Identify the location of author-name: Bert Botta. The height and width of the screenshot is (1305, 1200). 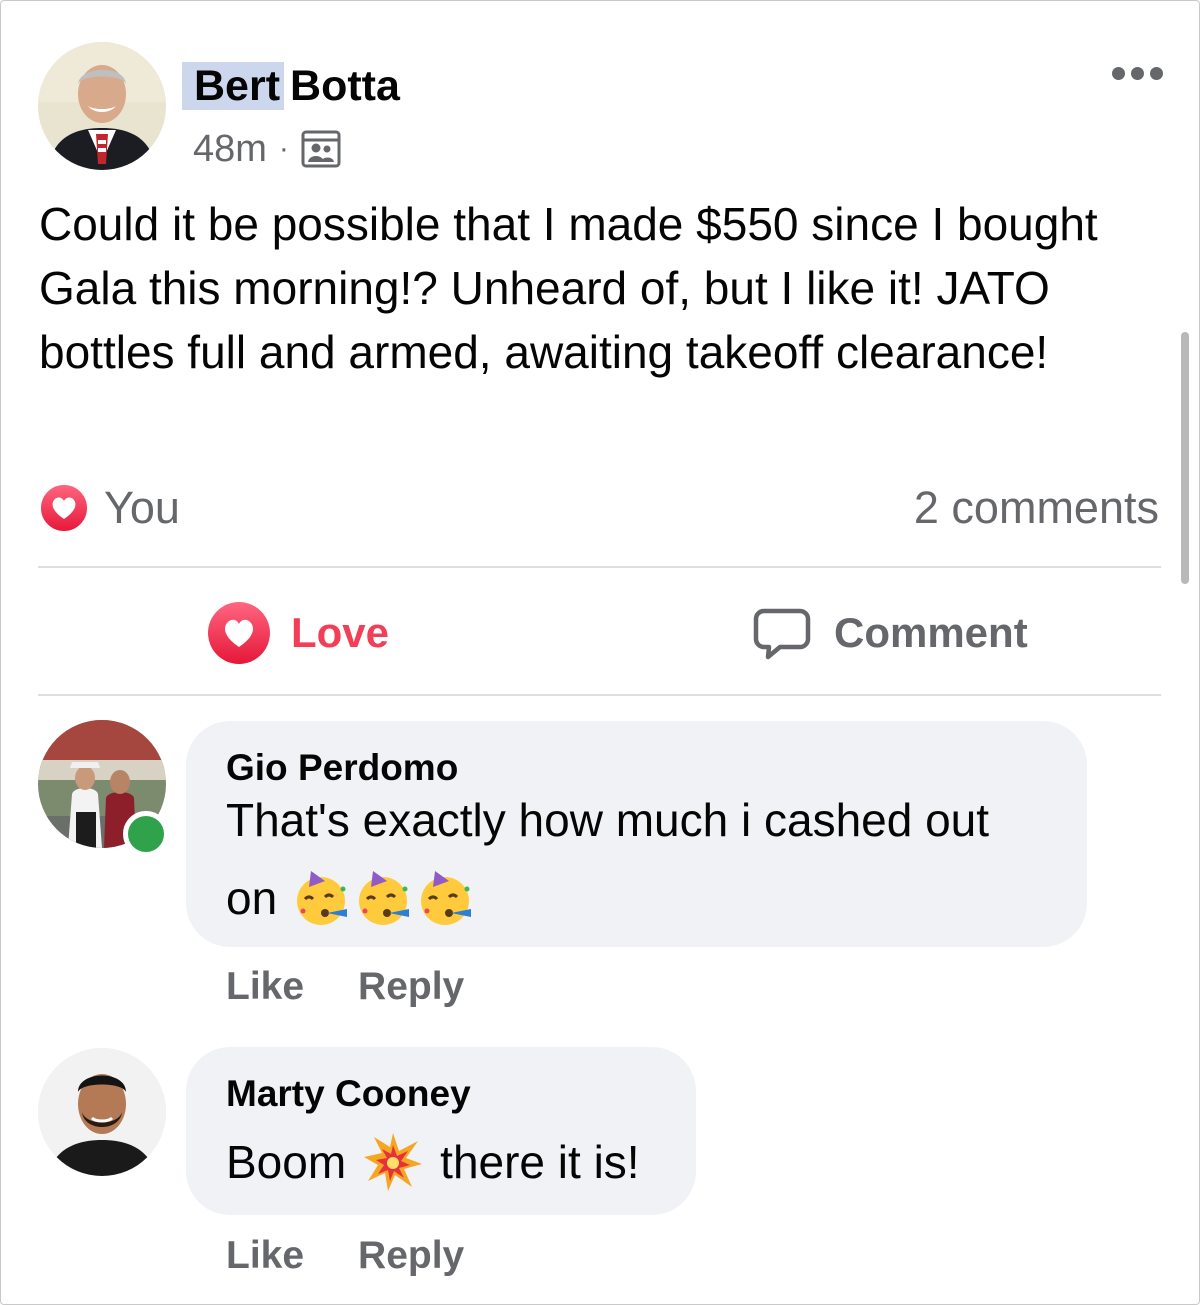
(291, 86).